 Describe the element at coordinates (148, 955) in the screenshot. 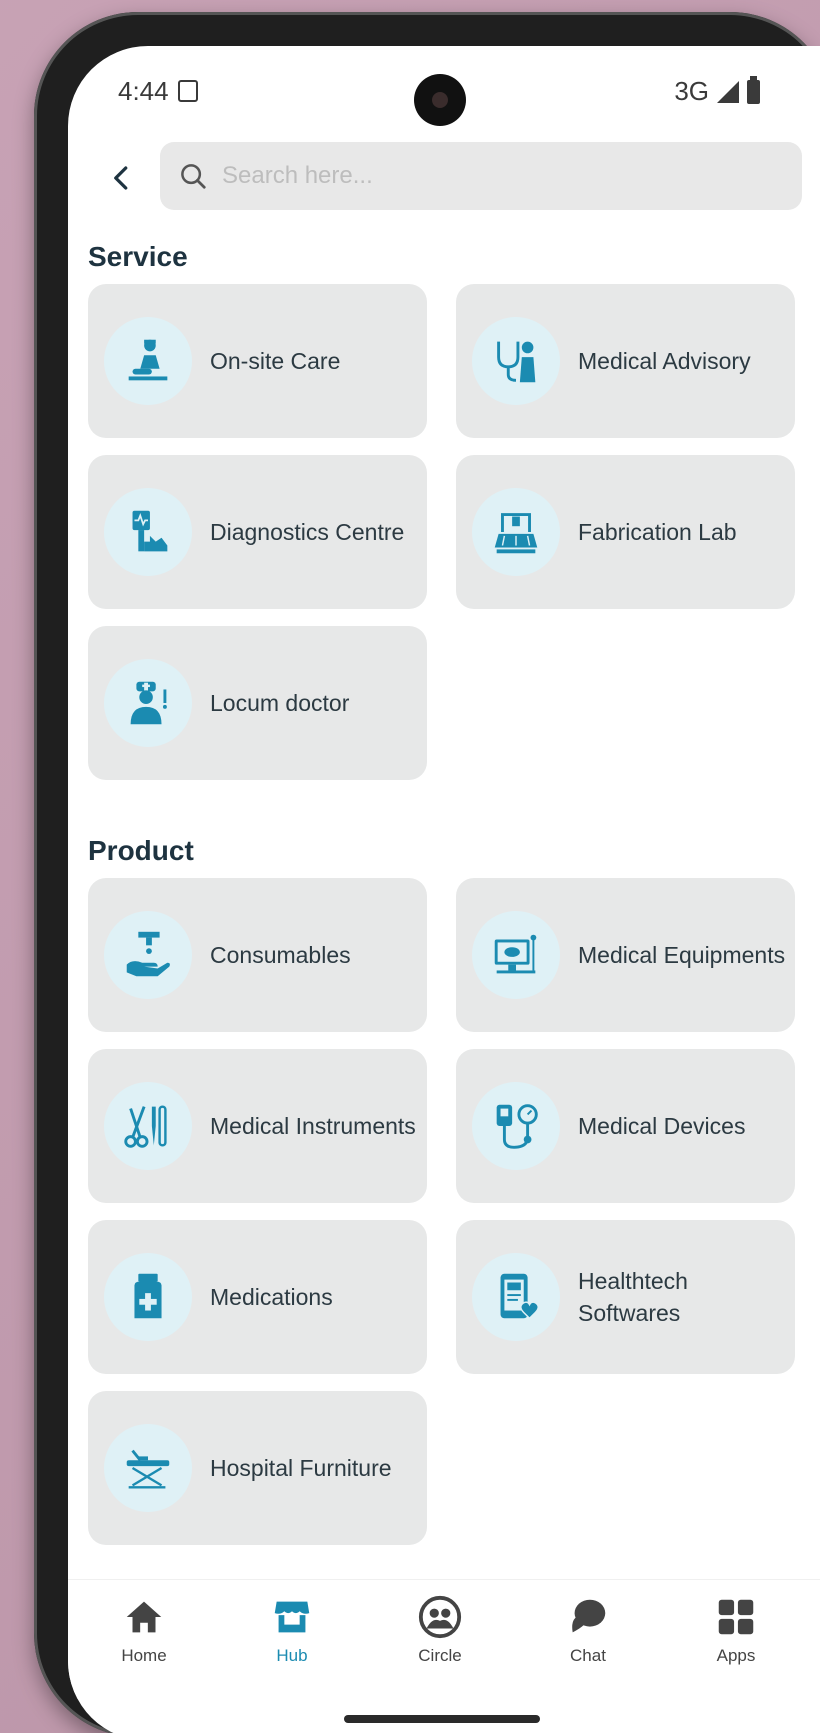

I see `consumables-icon` at that location.